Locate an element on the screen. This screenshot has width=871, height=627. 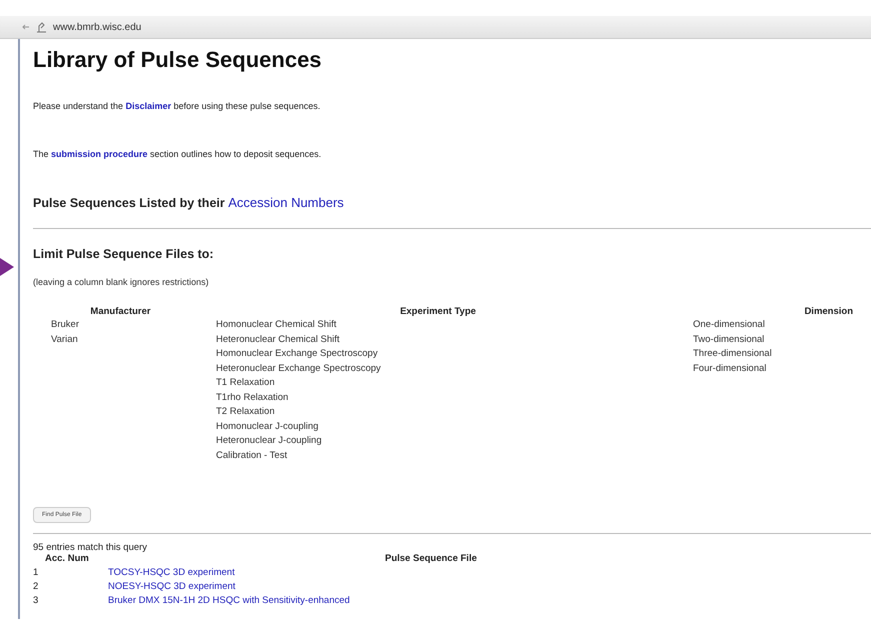
row-number: 1 is located at coordinates (36, 573).